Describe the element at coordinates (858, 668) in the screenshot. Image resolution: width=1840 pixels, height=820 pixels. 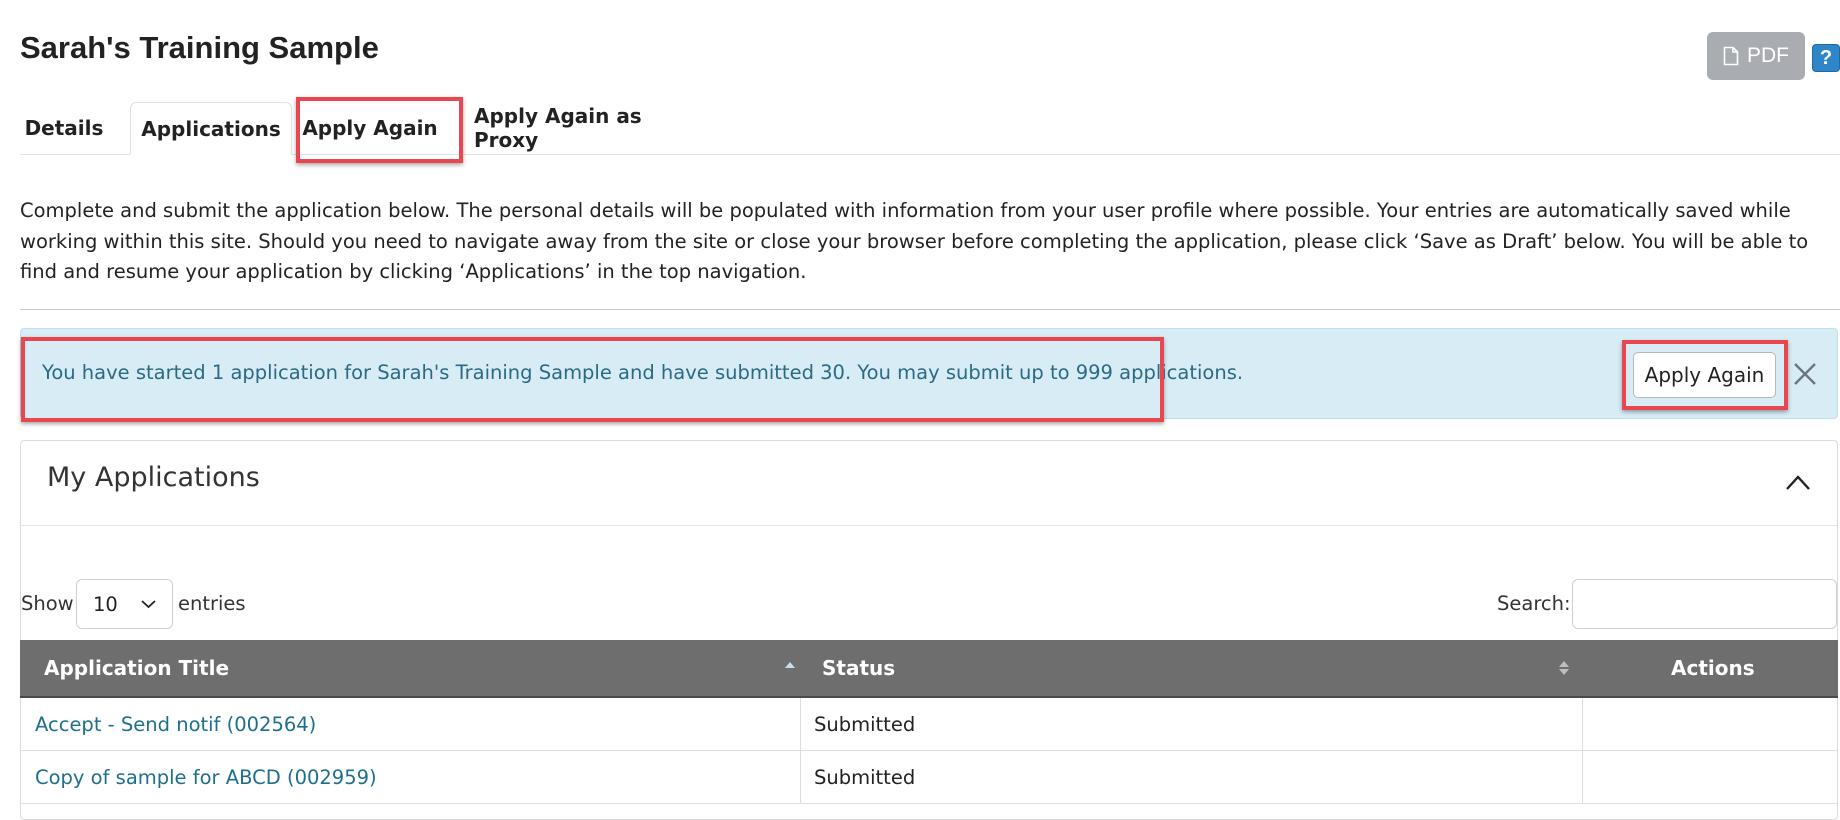
I see `column-header-status: Status` at that location.